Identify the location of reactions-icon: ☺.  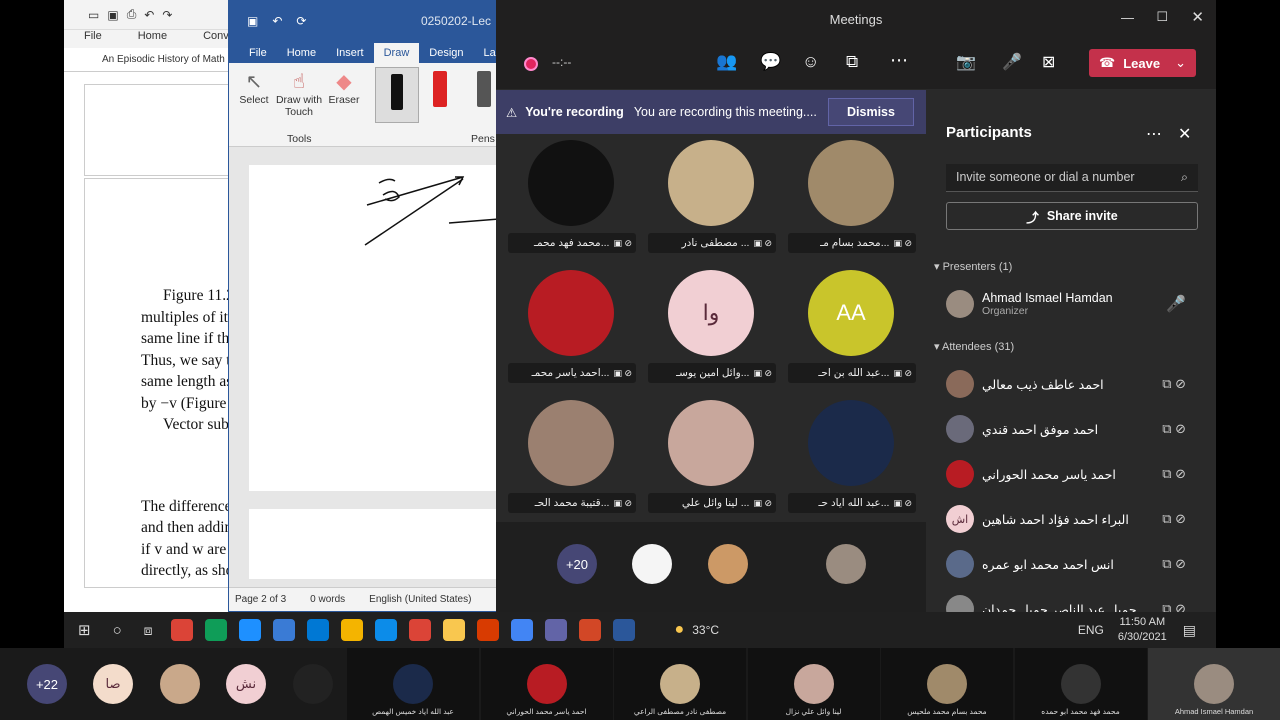
(810, 62).